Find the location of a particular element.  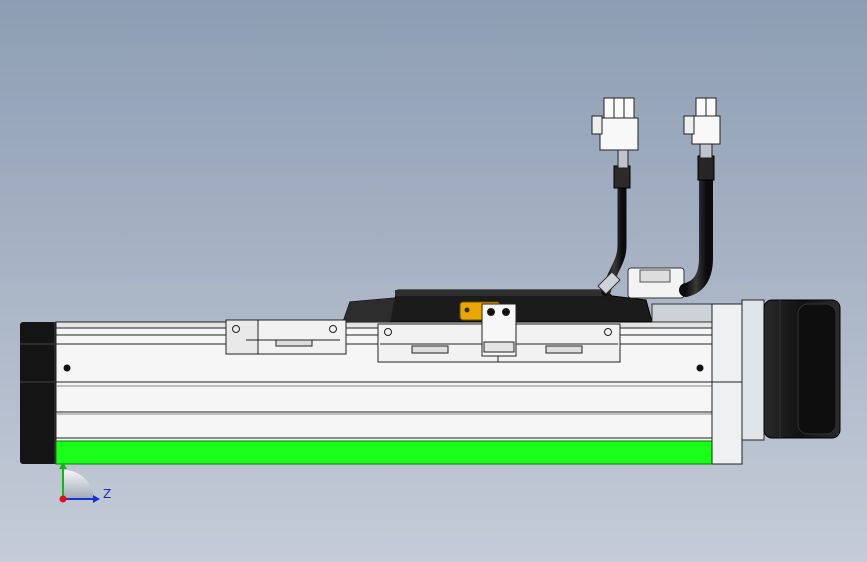

origin-point is located at coordinates (63, 499).